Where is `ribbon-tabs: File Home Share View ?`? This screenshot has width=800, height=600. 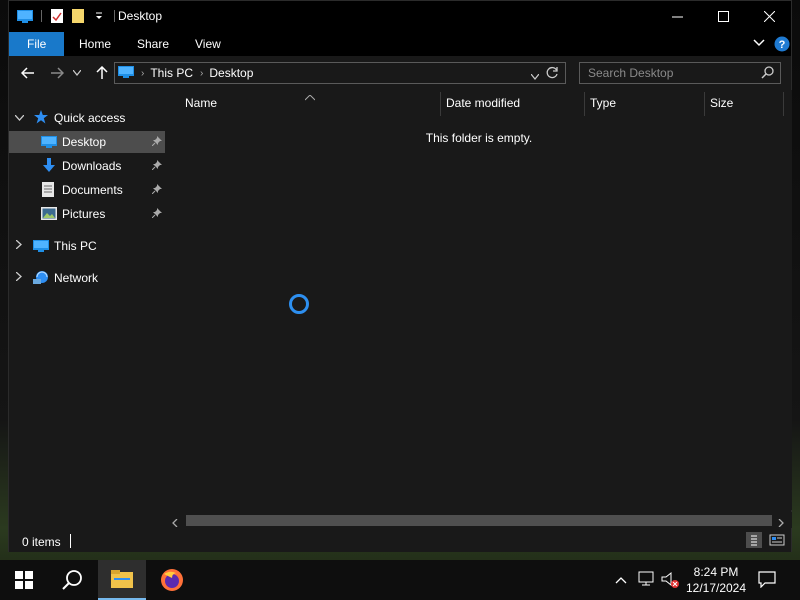
ribbon-tabs: File Home Share View ? is located at coordinates (400, 44).